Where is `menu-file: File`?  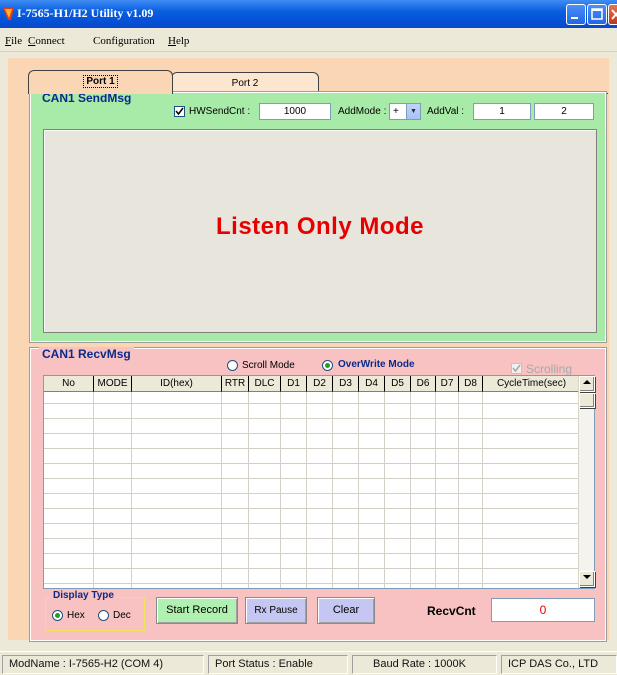
menu-file: File is located at coordinates (13, 41).